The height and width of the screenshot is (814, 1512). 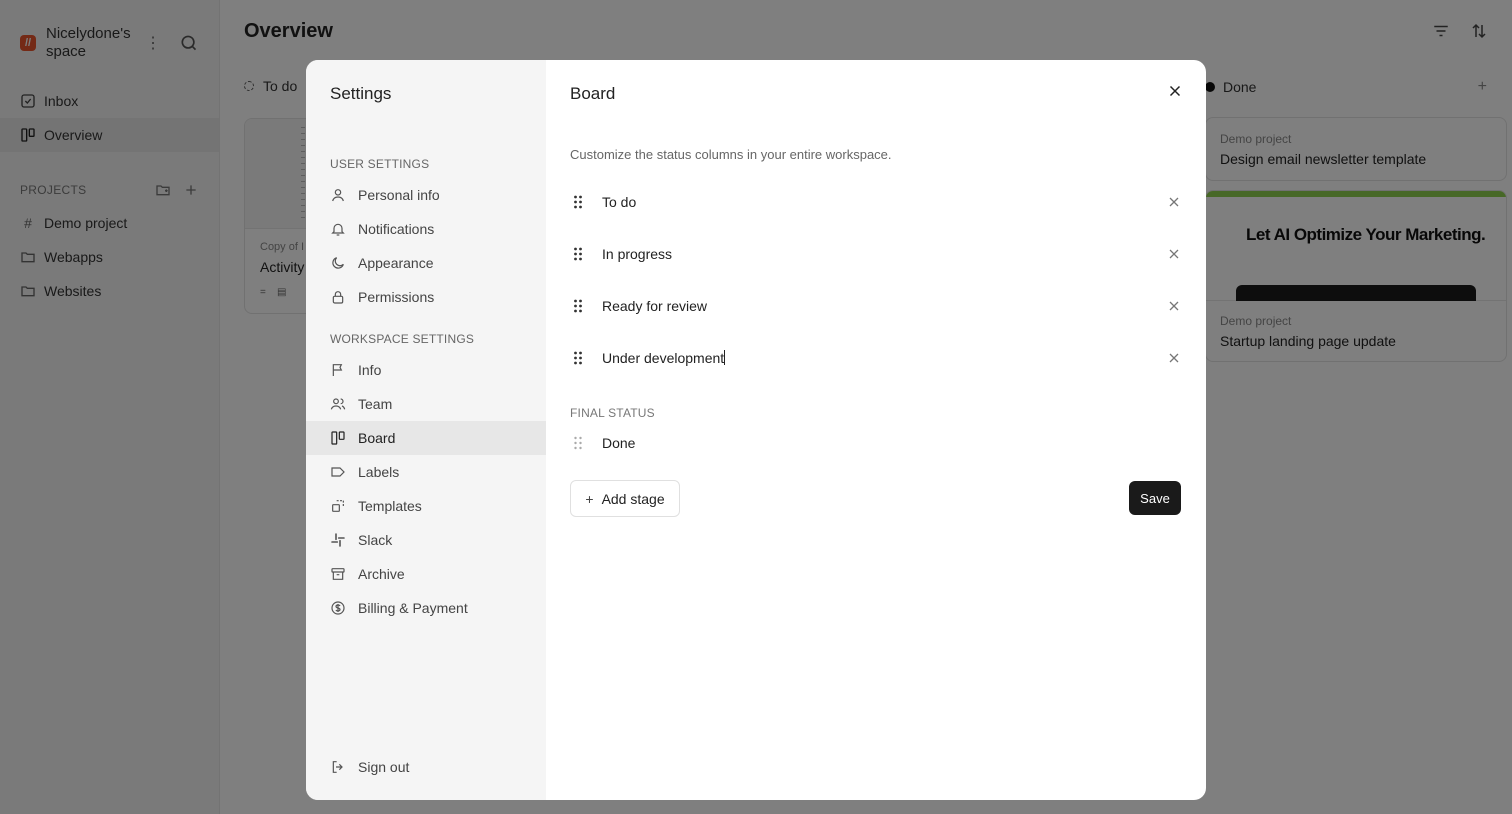 What do you see at coordinates (396, 297) in the screenshot?
I see `settings-item-label: Permissions` at bounding box center [396, 297].